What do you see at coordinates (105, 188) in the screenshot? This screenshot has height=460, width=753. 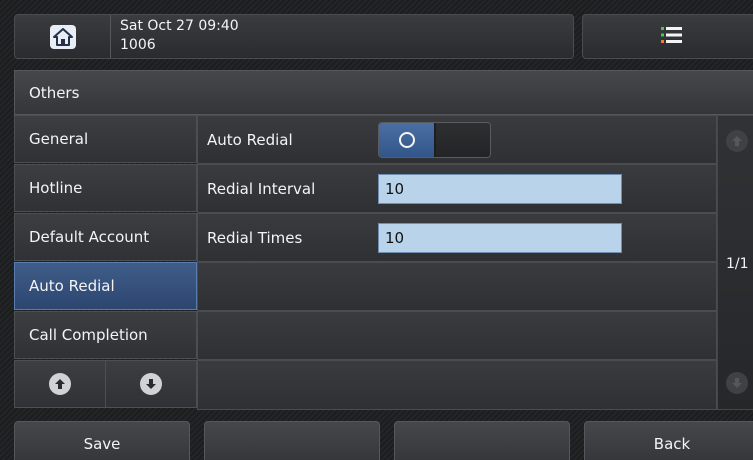 I see `sidebar-item-hotline: Hotline` at bounding box center [105, 188].